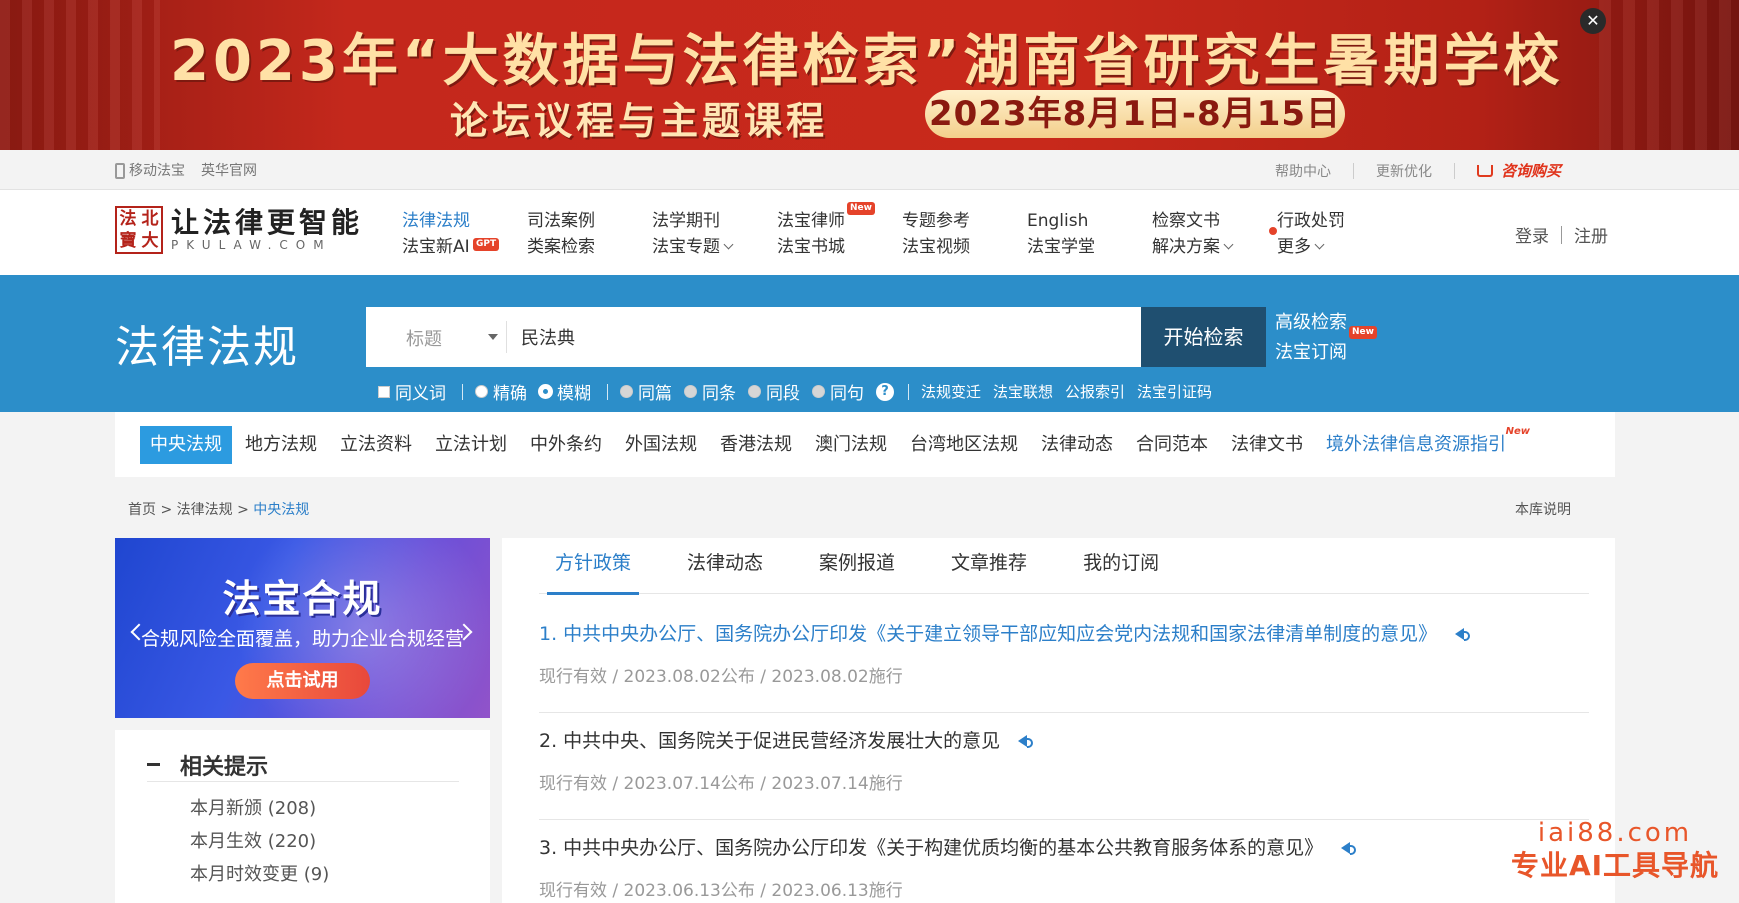  I want to click on collapse-icon, so click(153, 764).